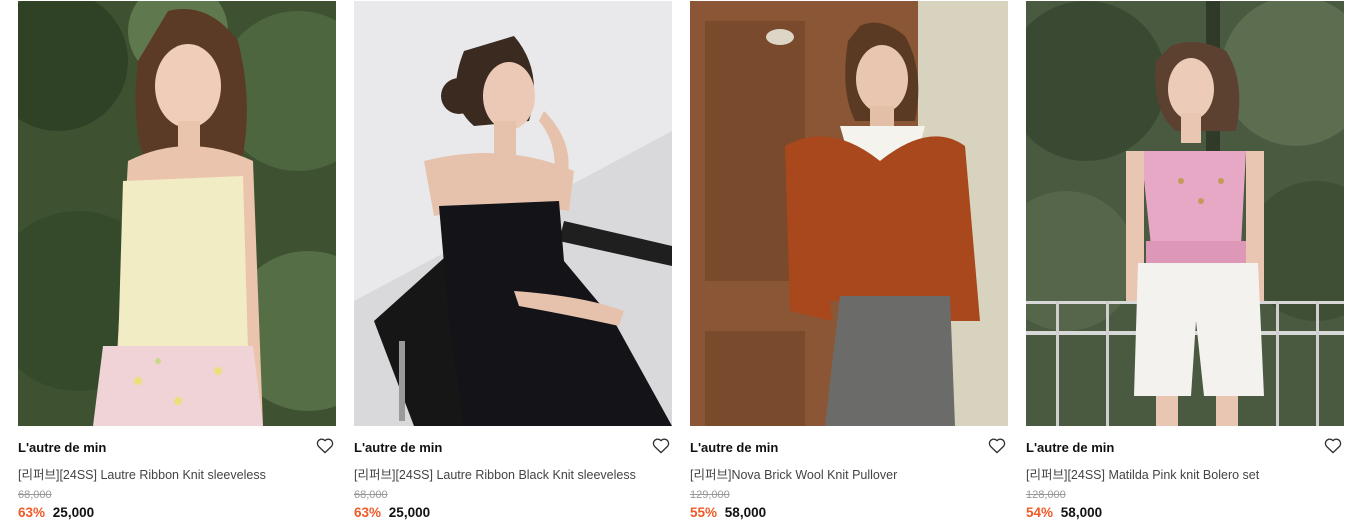 The width and height of the screenshot is (1354, 531). Describe the element at coordinates (1040, 512) in the screenshot. I see `discount-rate: 54%` at that location.